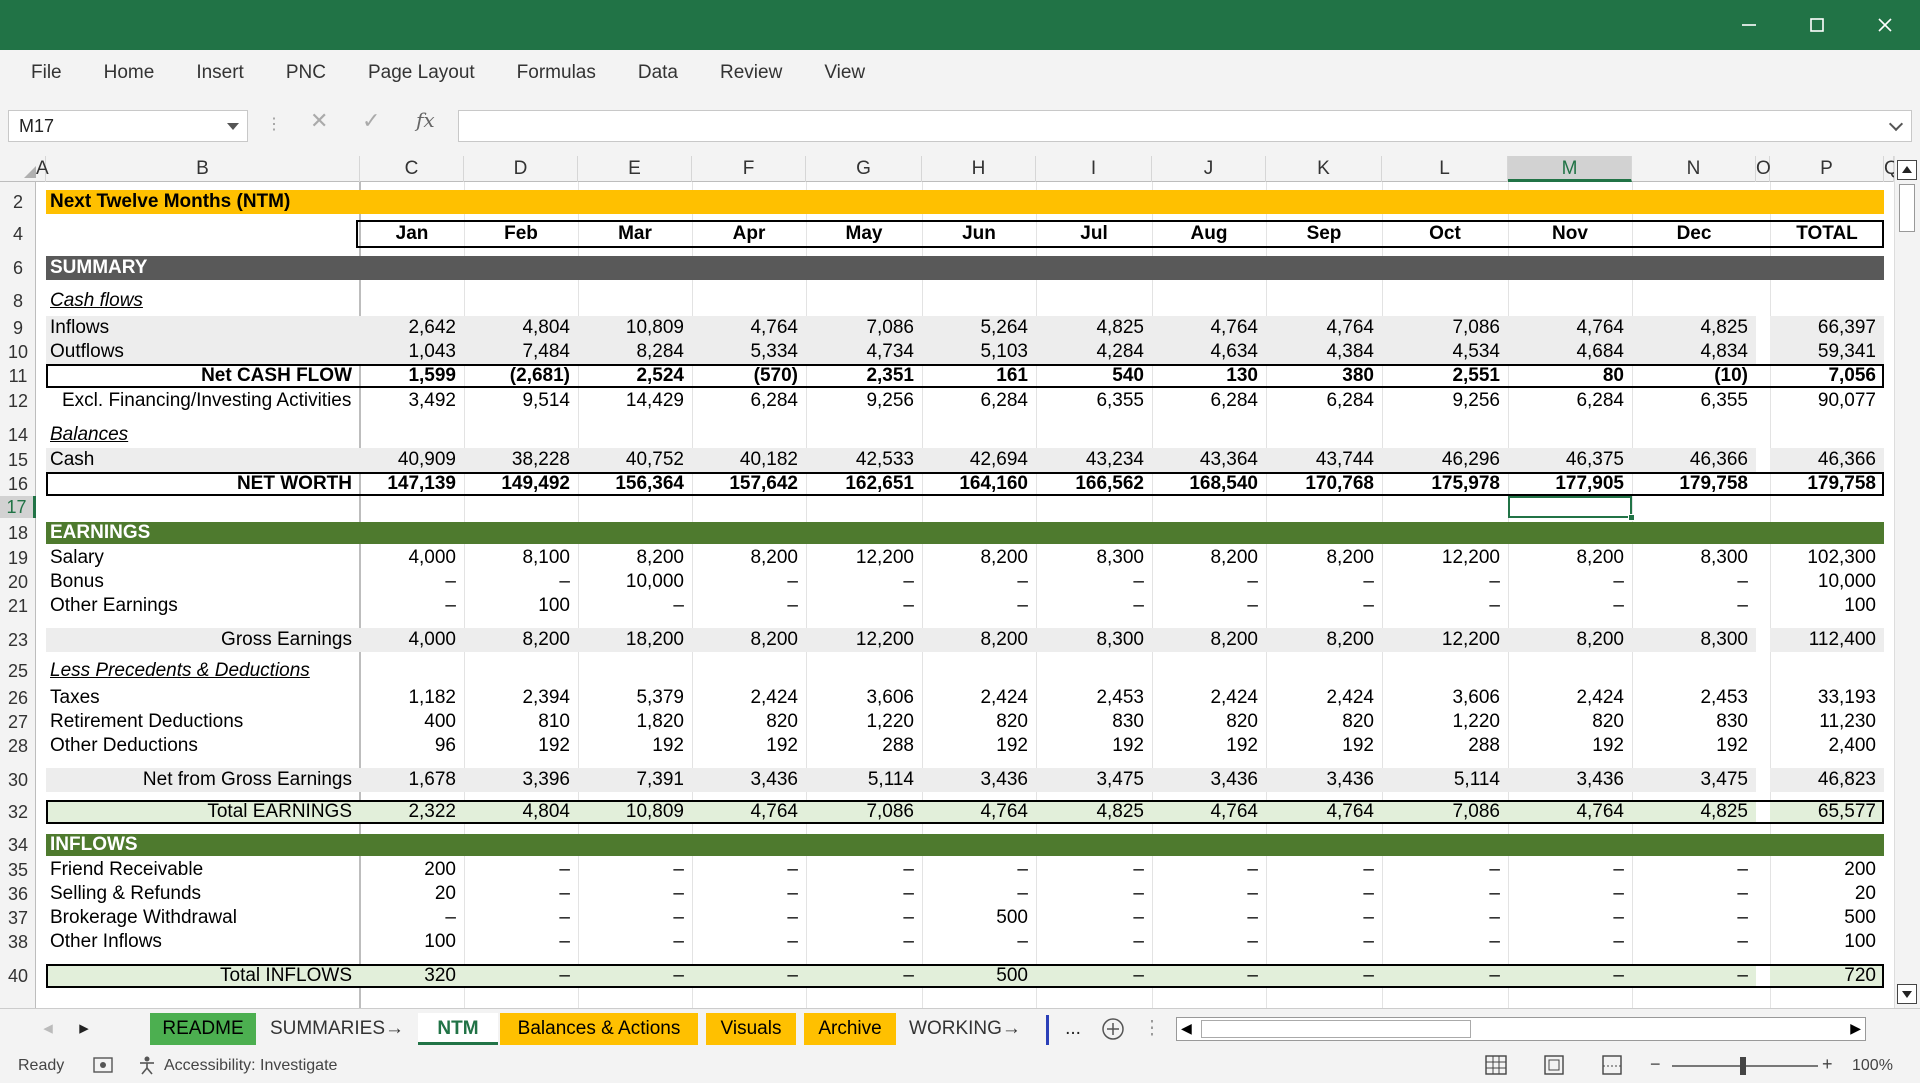 Image resolution: width=1920 pixels, height=1083 pixels. I want to click on column-header-a: A, so click(42, 169).